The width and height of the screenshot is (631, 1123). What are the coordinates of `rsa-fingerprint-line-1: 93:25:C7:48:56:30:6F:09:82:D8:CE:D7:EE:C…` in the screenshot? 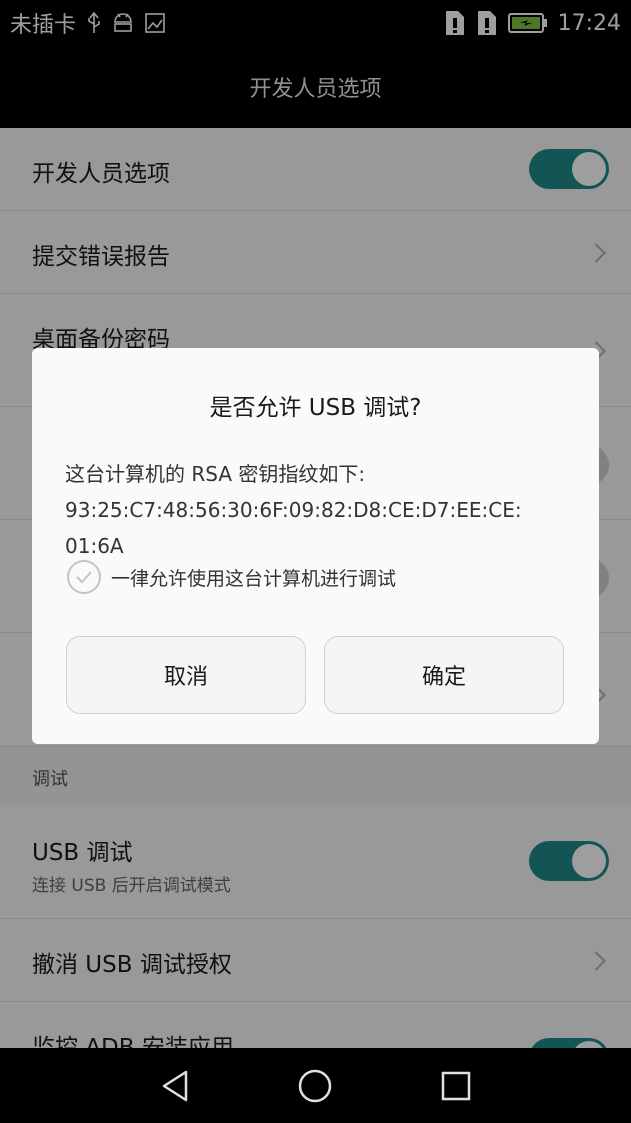 It's located at (293, 510).